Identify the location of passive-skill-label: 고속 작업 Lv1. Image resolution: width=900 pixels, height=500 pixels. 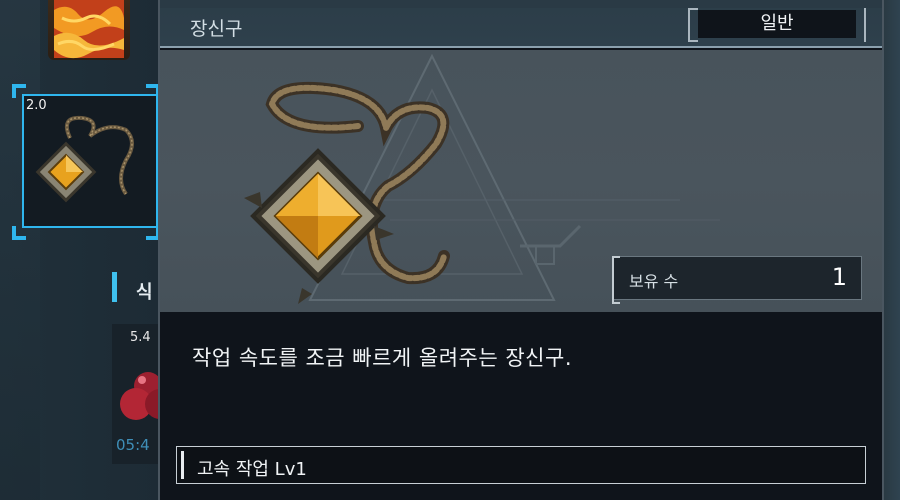
(252, 469).